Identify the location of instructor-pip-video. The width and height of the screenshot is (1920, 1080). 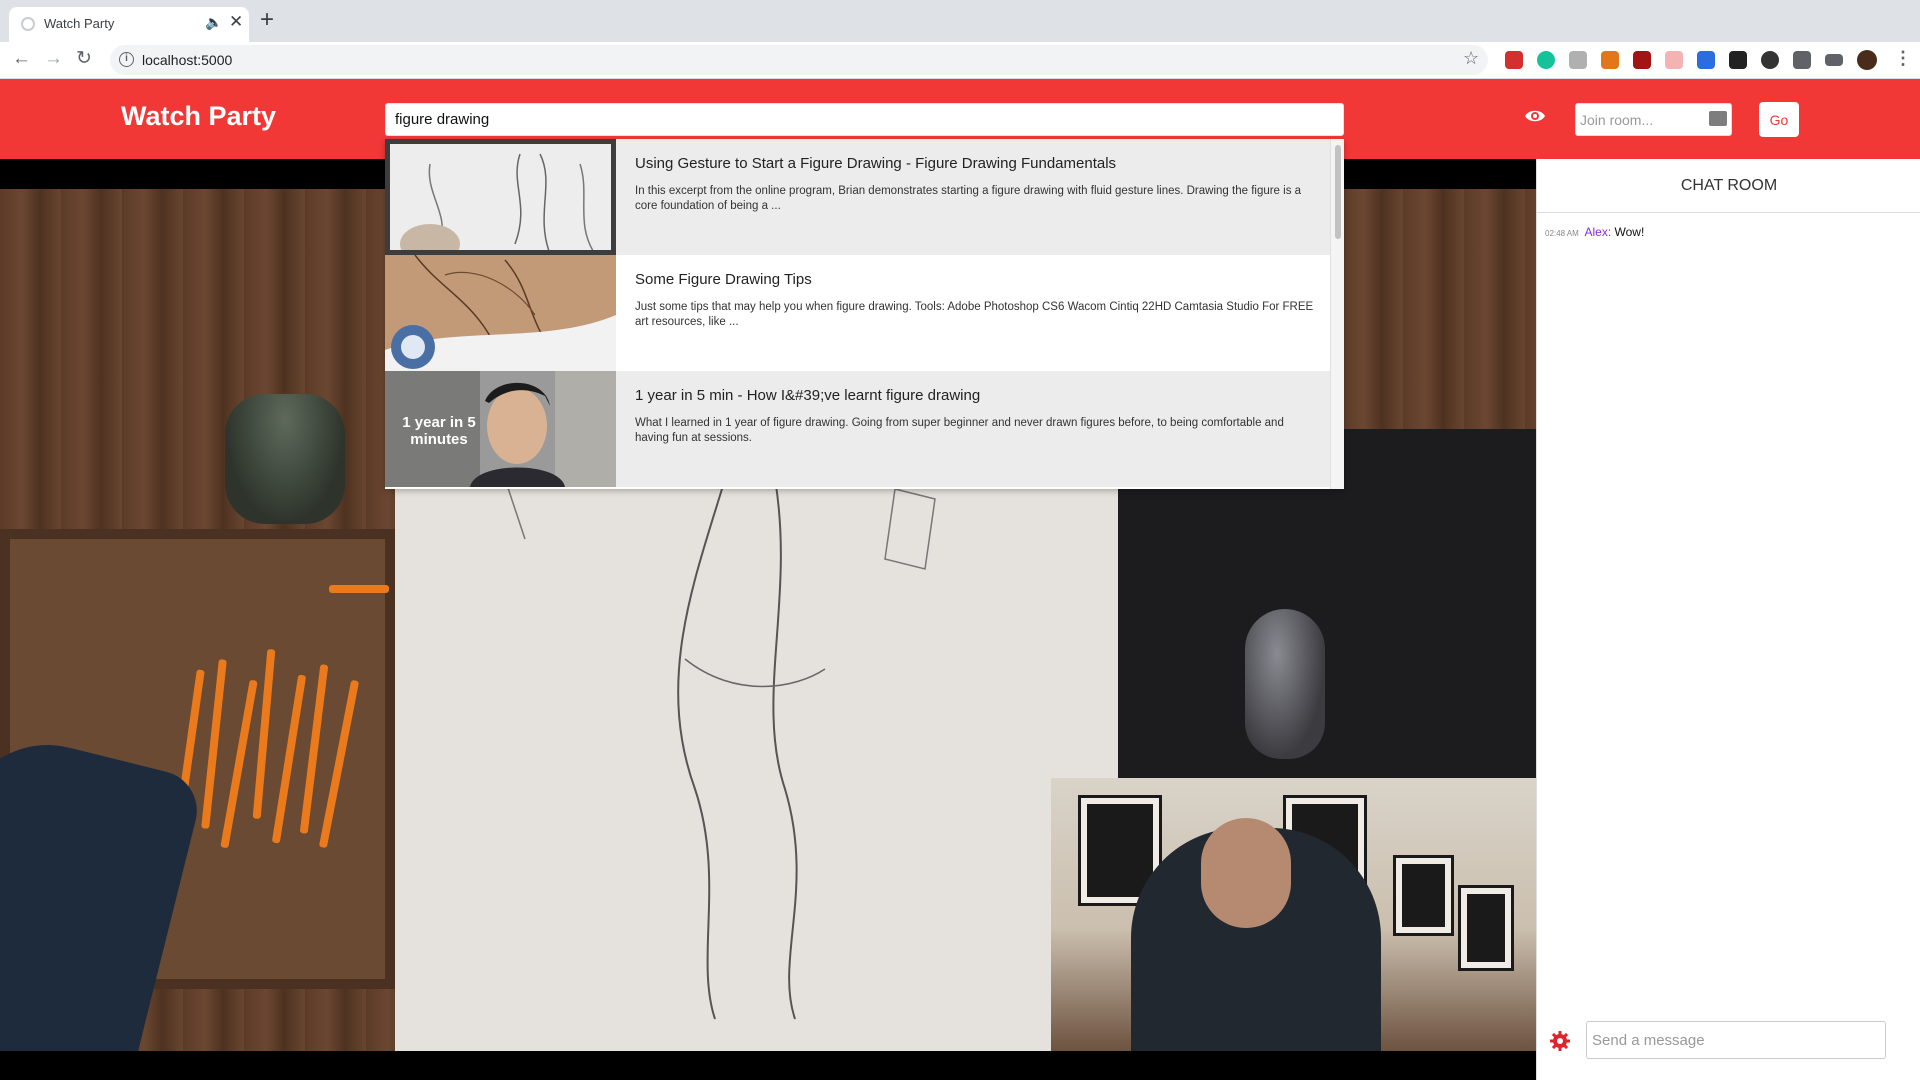
(1293, 914).